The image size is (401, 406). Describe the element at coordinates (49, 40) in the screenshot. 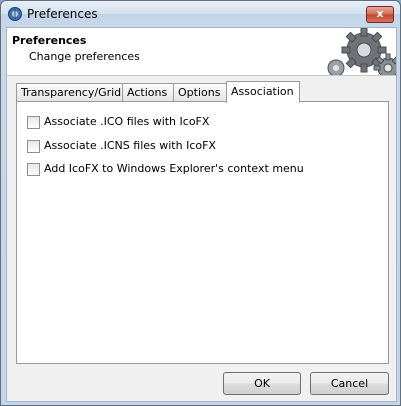

I see `header-title: Preferences` at that location.